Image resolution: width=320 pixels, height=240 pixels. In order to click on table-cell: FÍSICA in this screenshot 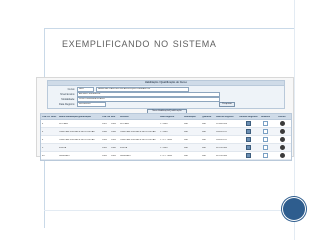, I will do `click(63, 147)`.